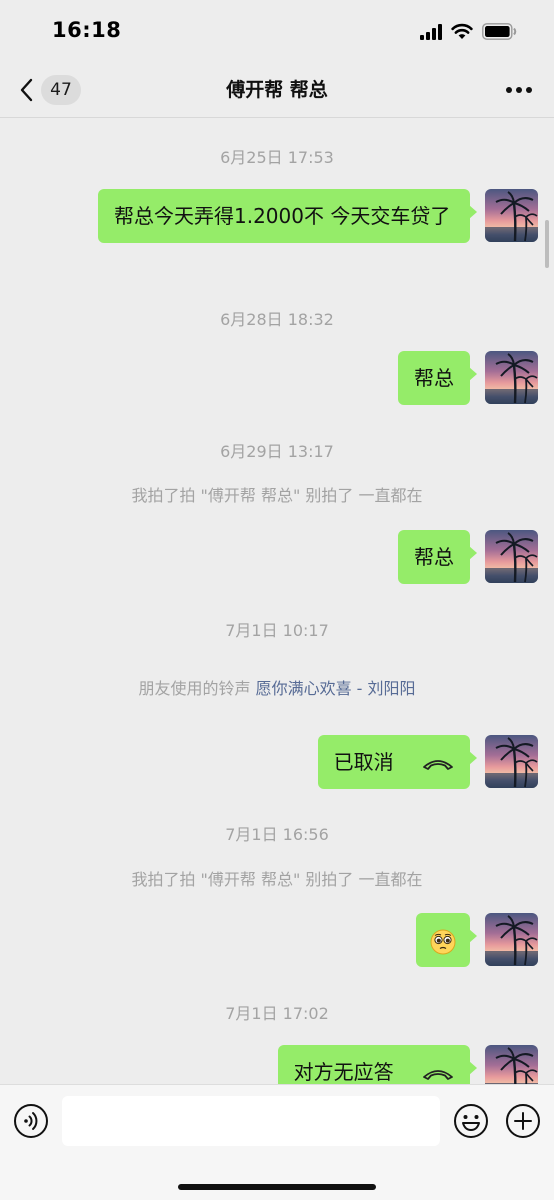  I want to click on voice-input-icon, so click(31, 1121).